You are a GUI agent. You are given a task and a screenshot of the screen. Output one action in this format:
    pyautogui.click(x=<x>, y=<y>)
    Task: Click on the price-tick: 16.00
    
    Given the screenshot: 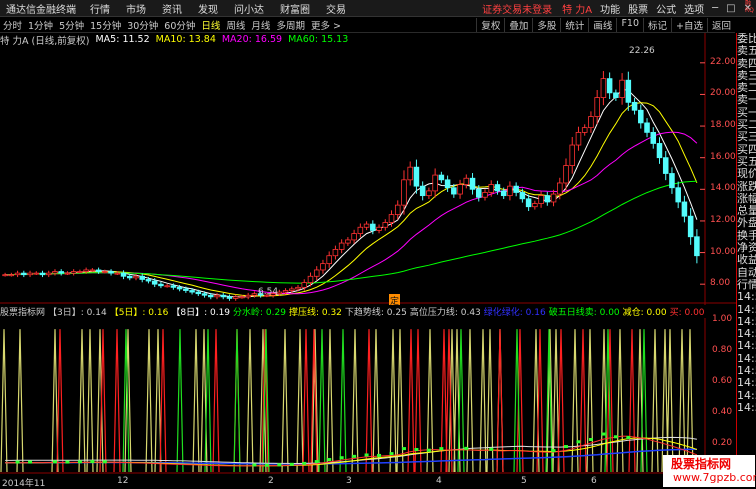 What is the action you would take?
    pyautogui.click(x=723, y=156)
    